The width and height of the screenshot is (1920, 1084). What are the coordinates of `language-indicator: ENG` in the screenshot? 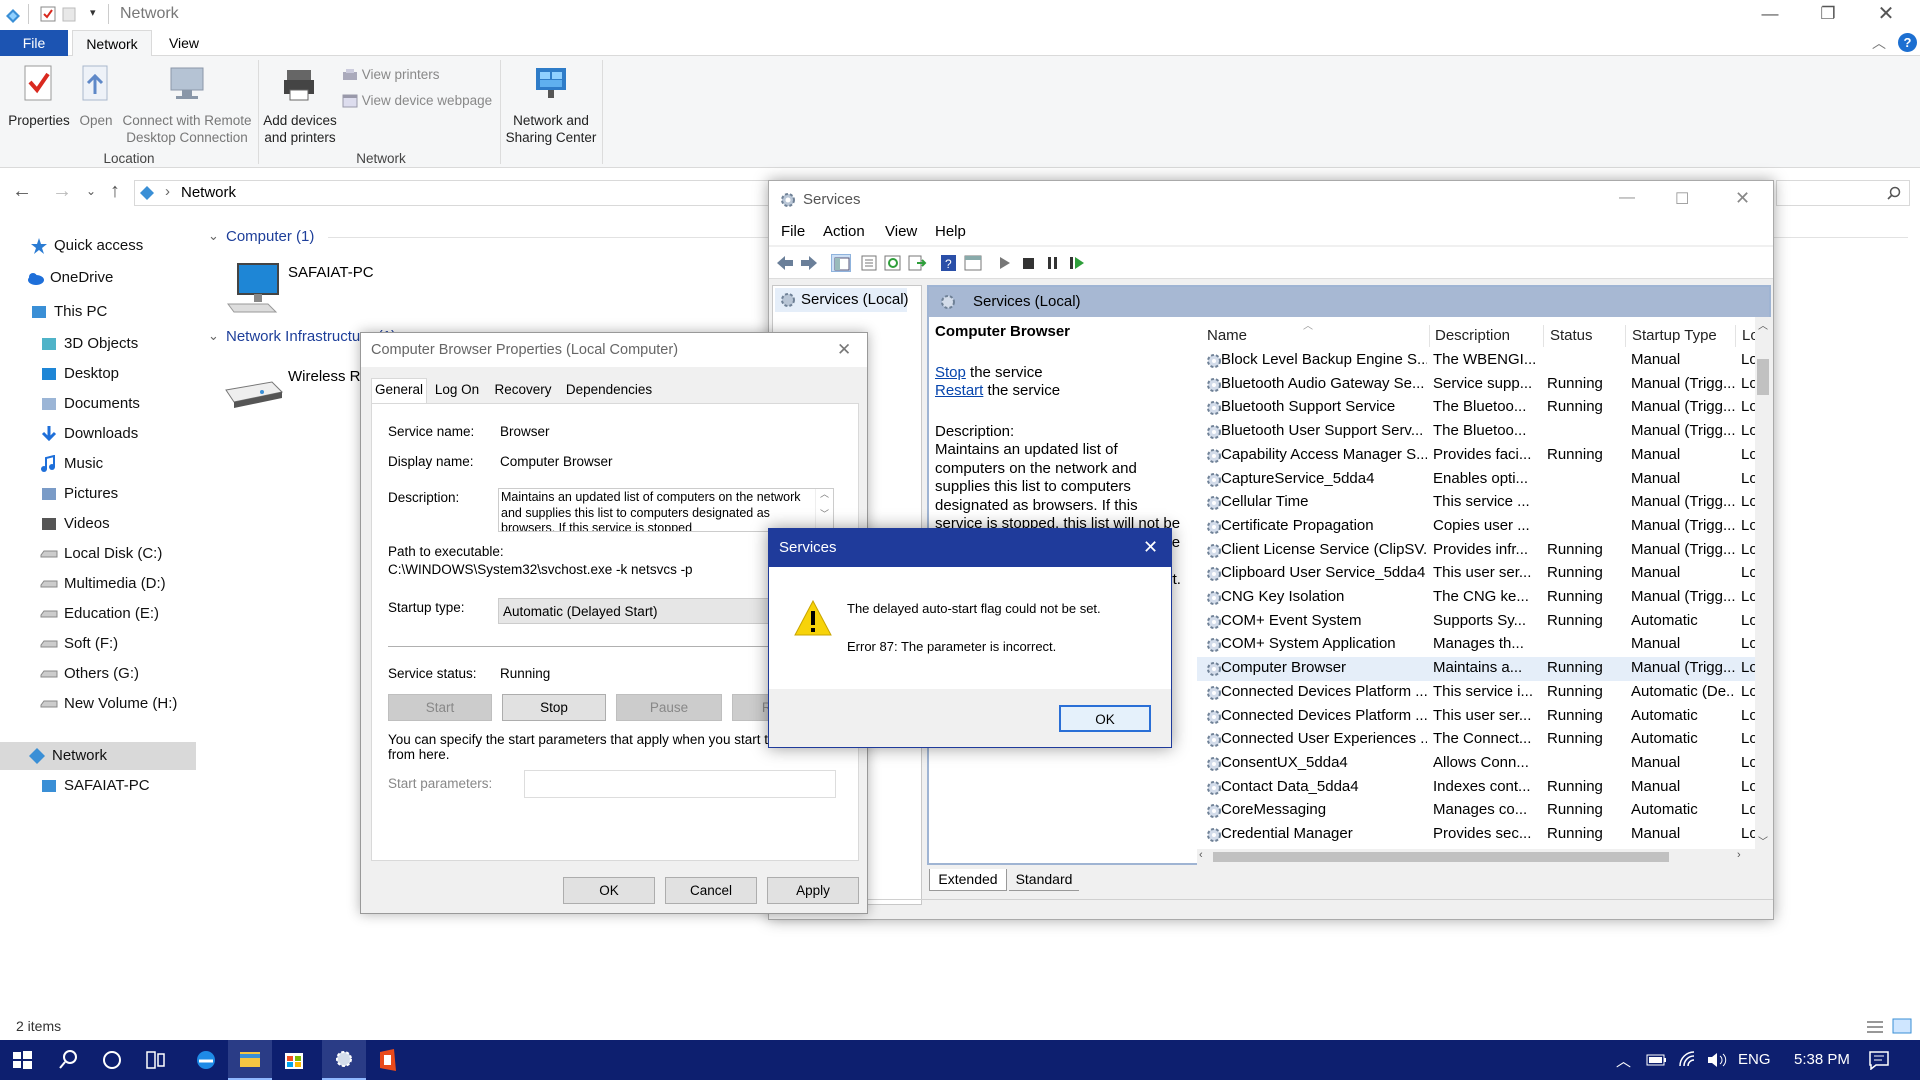 It's located at (1754, 1059).